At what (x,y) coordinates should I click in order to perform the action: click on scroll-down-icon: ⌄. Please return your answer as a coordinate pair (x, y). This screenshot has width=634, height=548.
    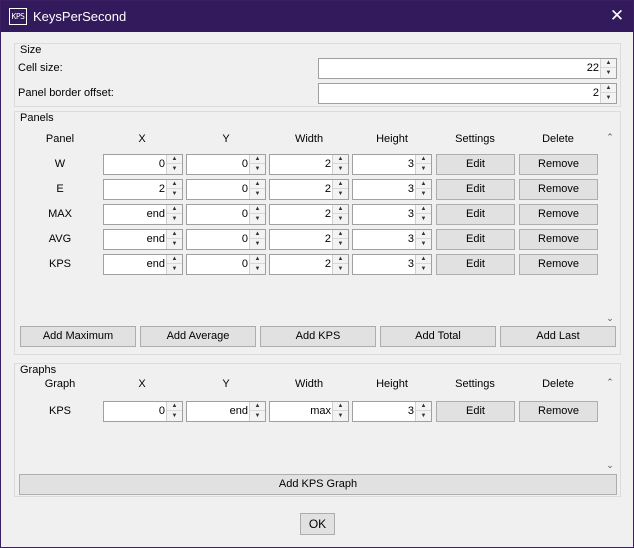
    Looking at the image, I should click on (610, 318).